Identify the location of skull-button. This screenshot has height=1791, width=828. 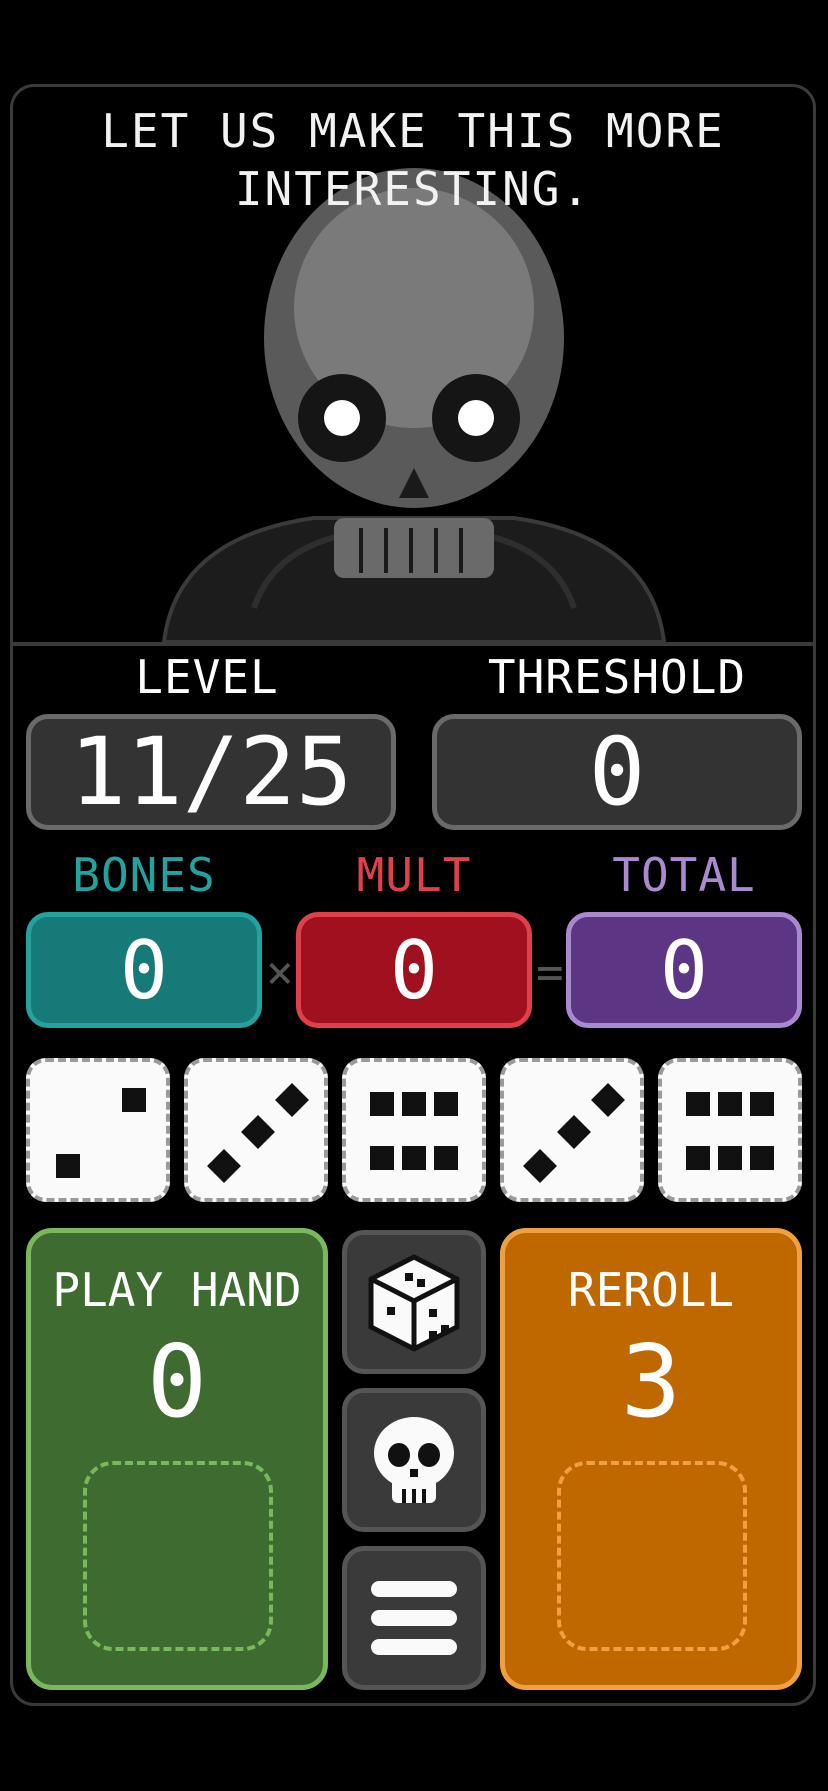
(414, 1460).